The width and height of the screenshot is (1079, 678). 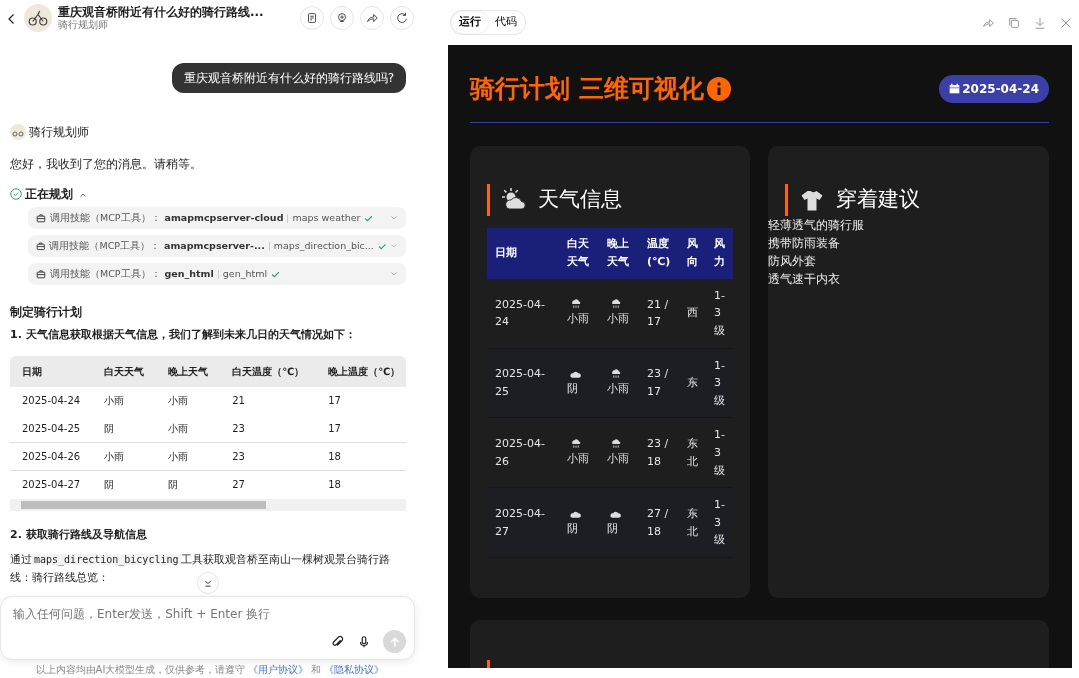 What do you see at coordinates (506, 22) in the screenshot?
I see `preview-tab: 代码` at bounding box center [506, 22].